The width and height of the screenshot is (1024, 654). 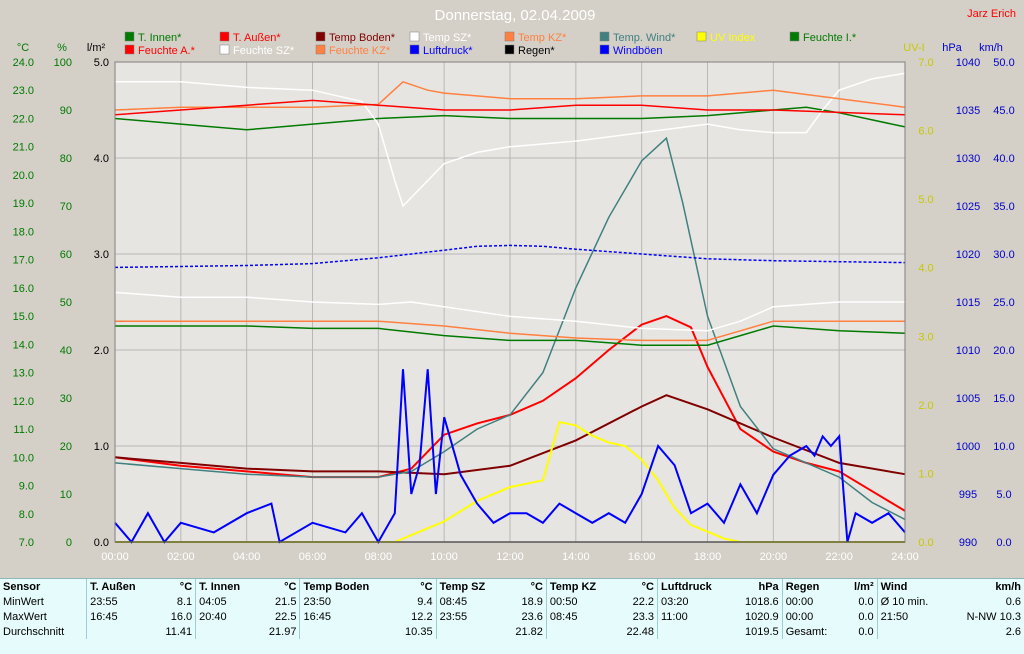 What do you see at coordinates (247, 557) in the screenshot?
I see `x-tick-label: 04:00` at bounding box center [247, 557].